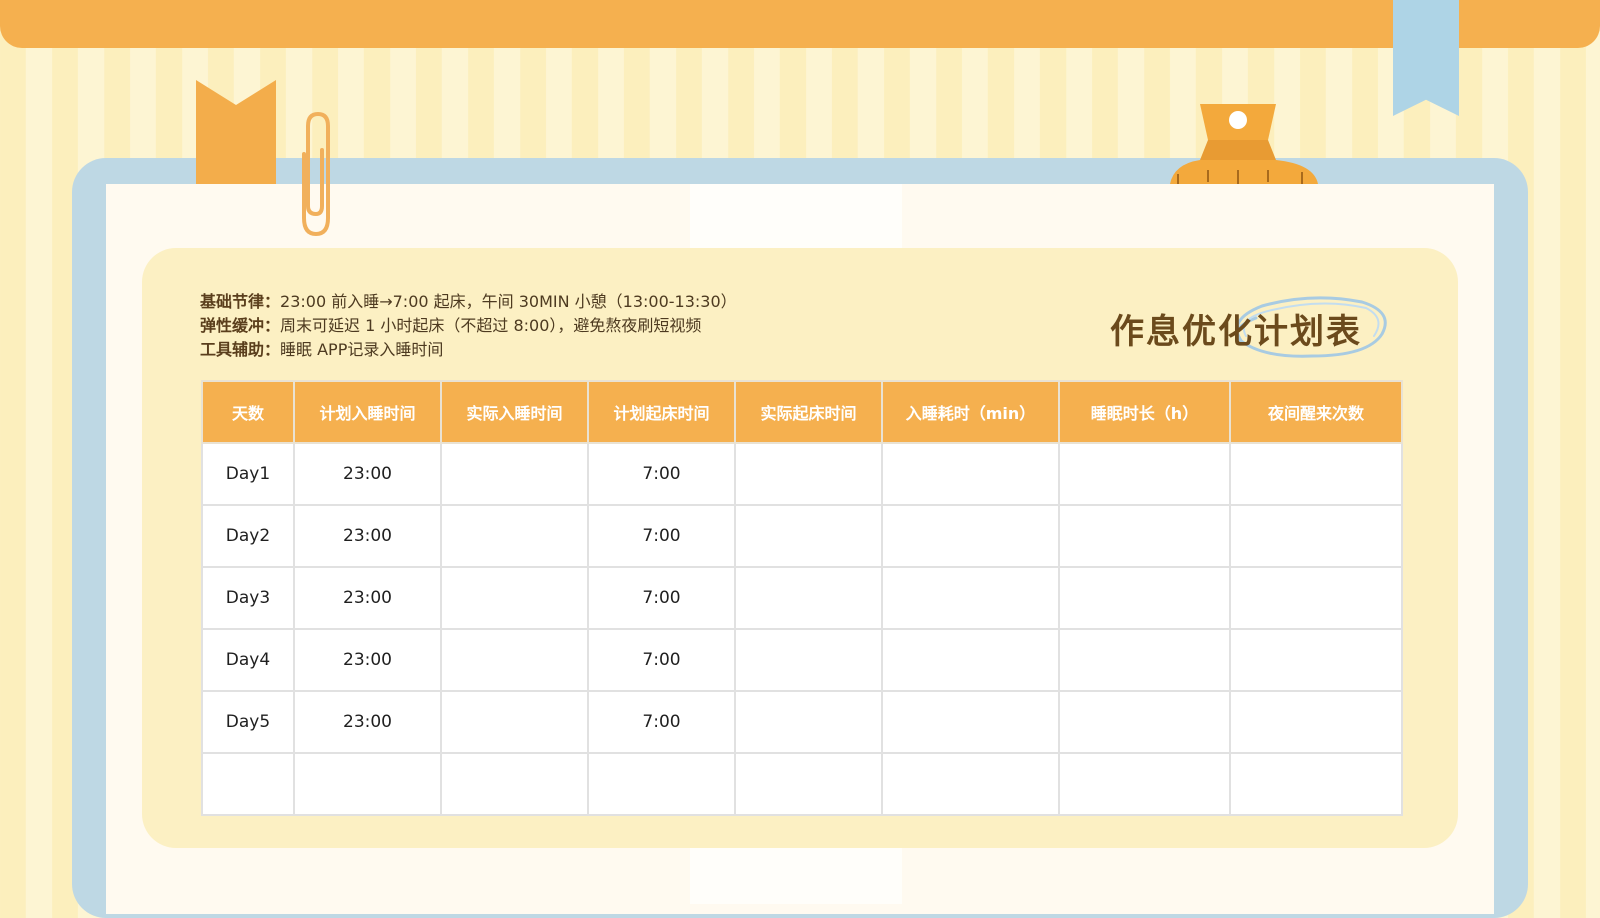  I want to click on header-sleep-duration: 睡眠时长（h）, so click(1144, 412).